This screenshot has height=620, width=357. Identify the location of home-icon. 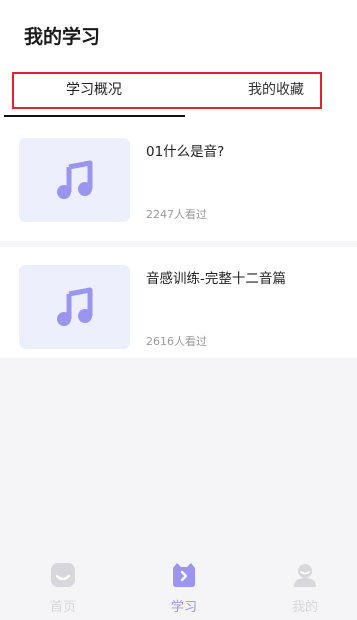
(63, 575).